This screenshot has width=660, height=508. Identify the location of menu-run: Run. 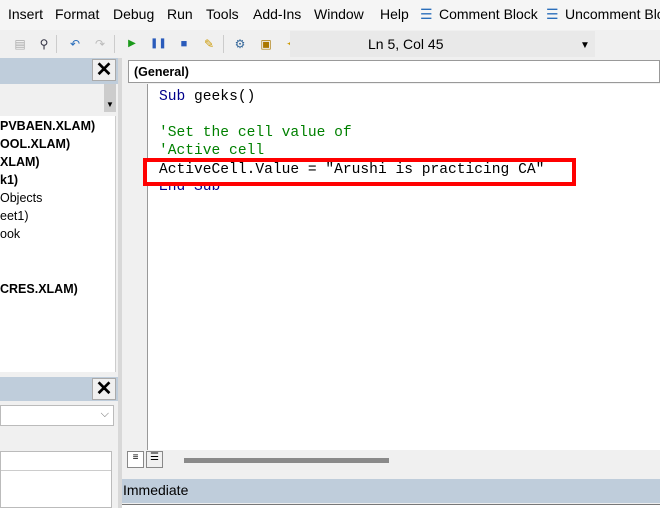
(180, 14).